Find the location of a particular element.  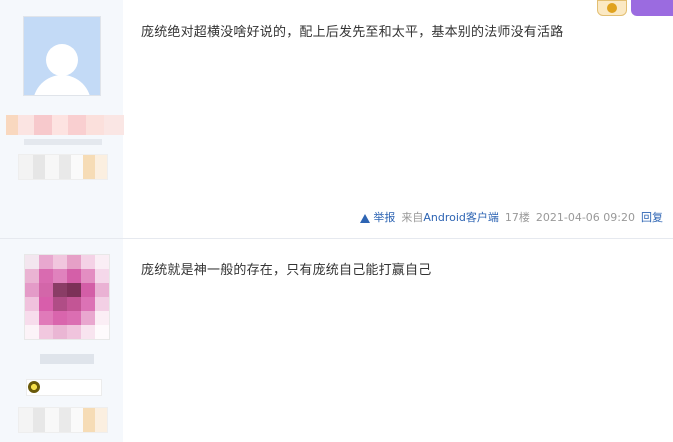

floor-number: 17楼 is located at coordinates (517, 217).